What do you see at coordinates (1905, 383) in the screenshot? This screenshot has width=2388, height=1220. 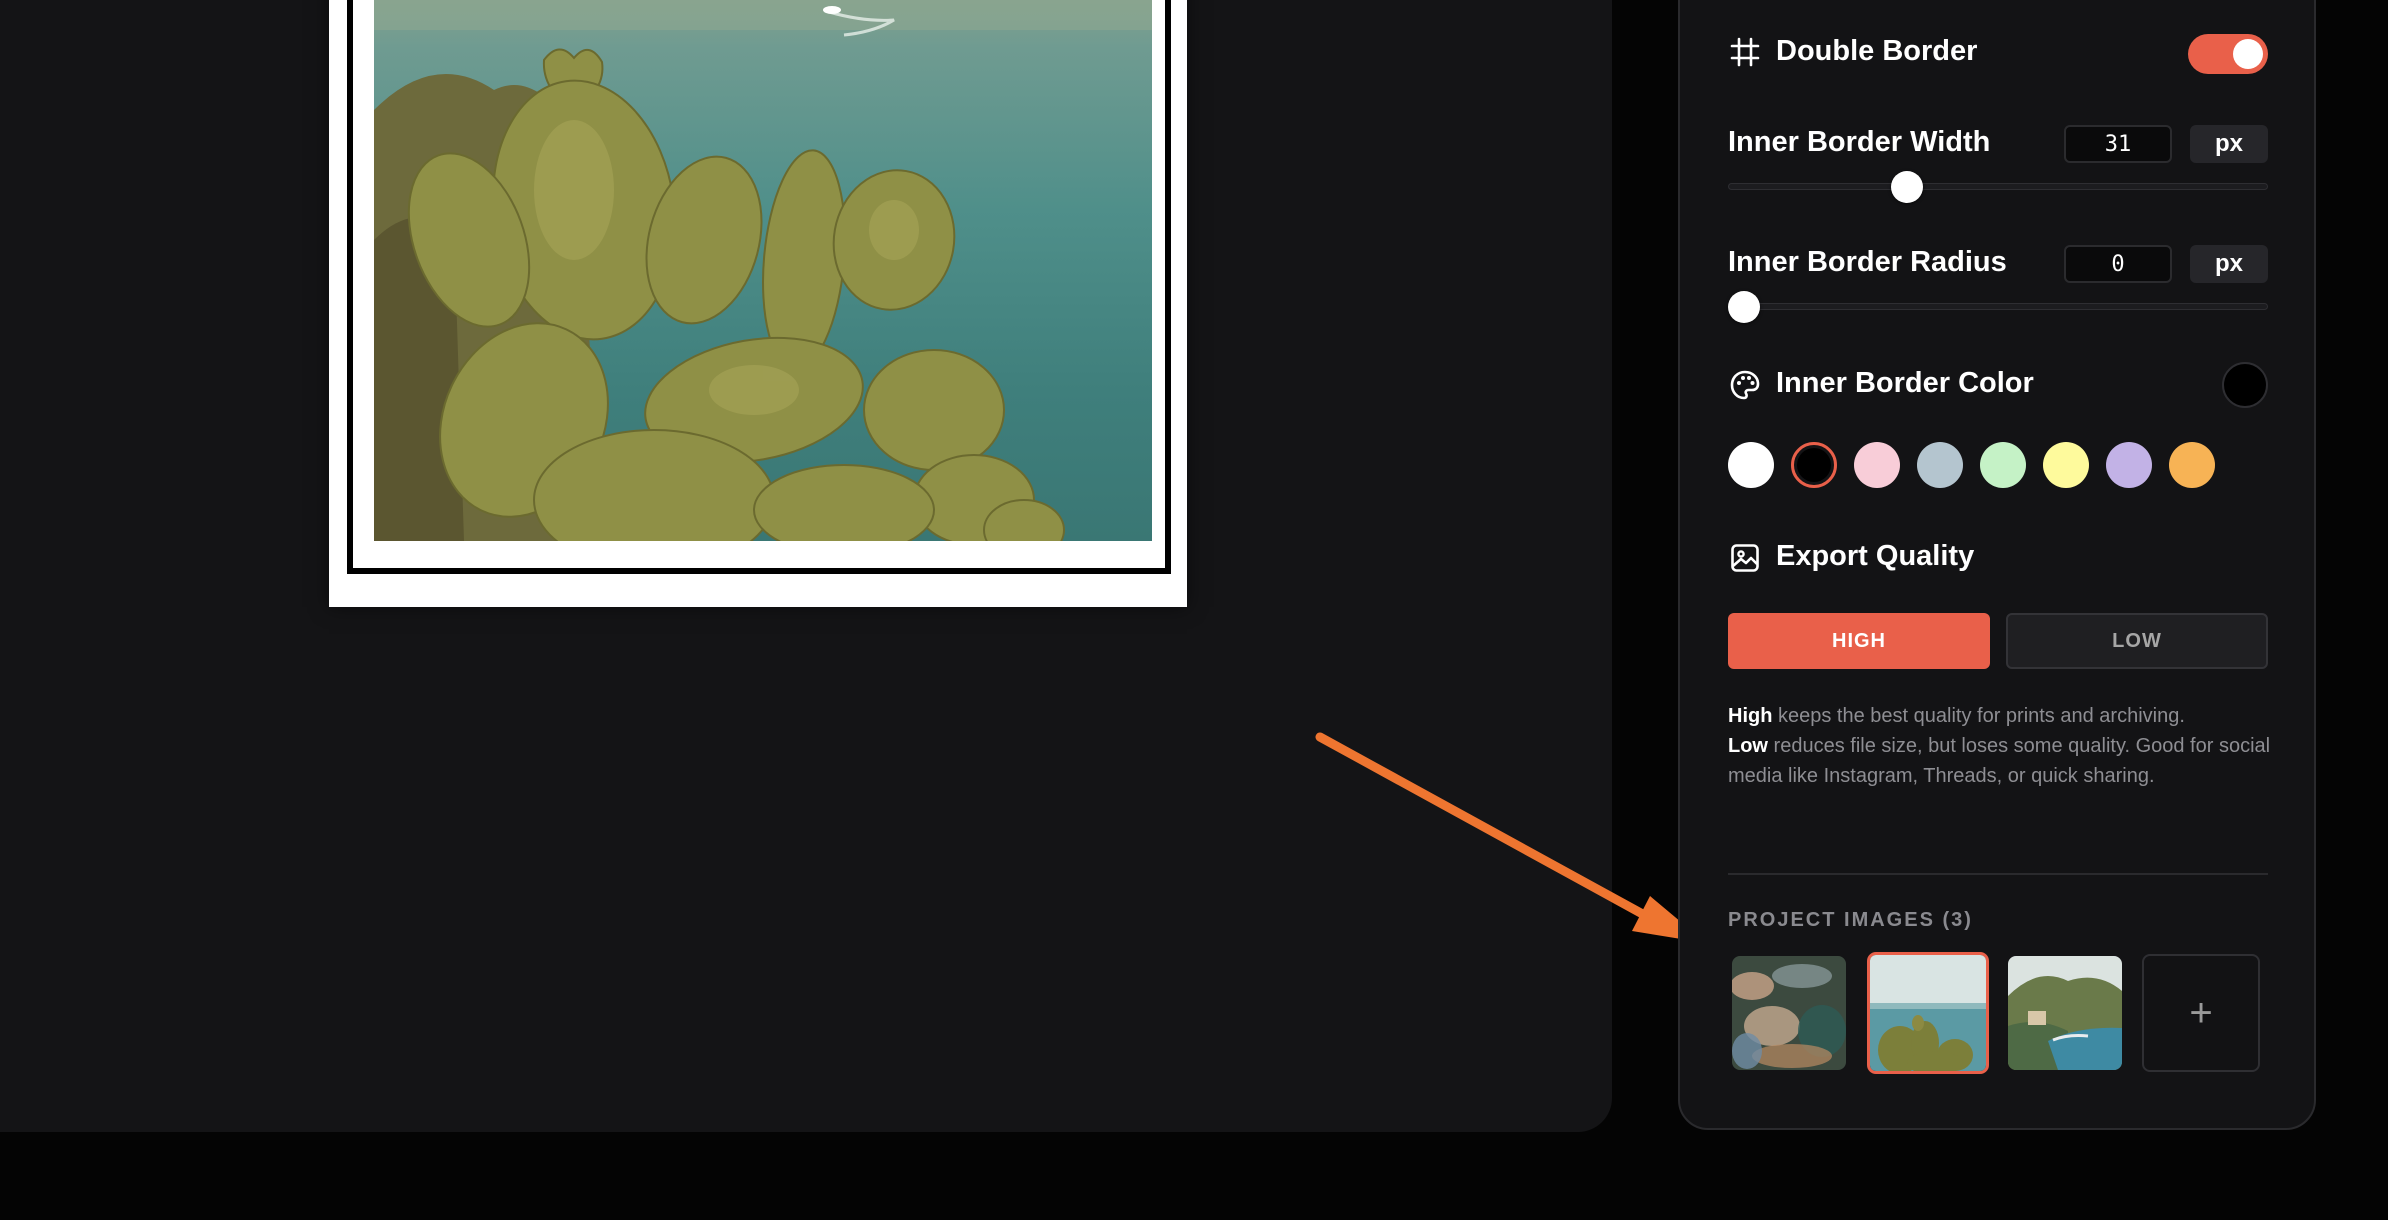 I see `inner-border-color-label: Inner Border Color` at bounding box center [1905, 383].